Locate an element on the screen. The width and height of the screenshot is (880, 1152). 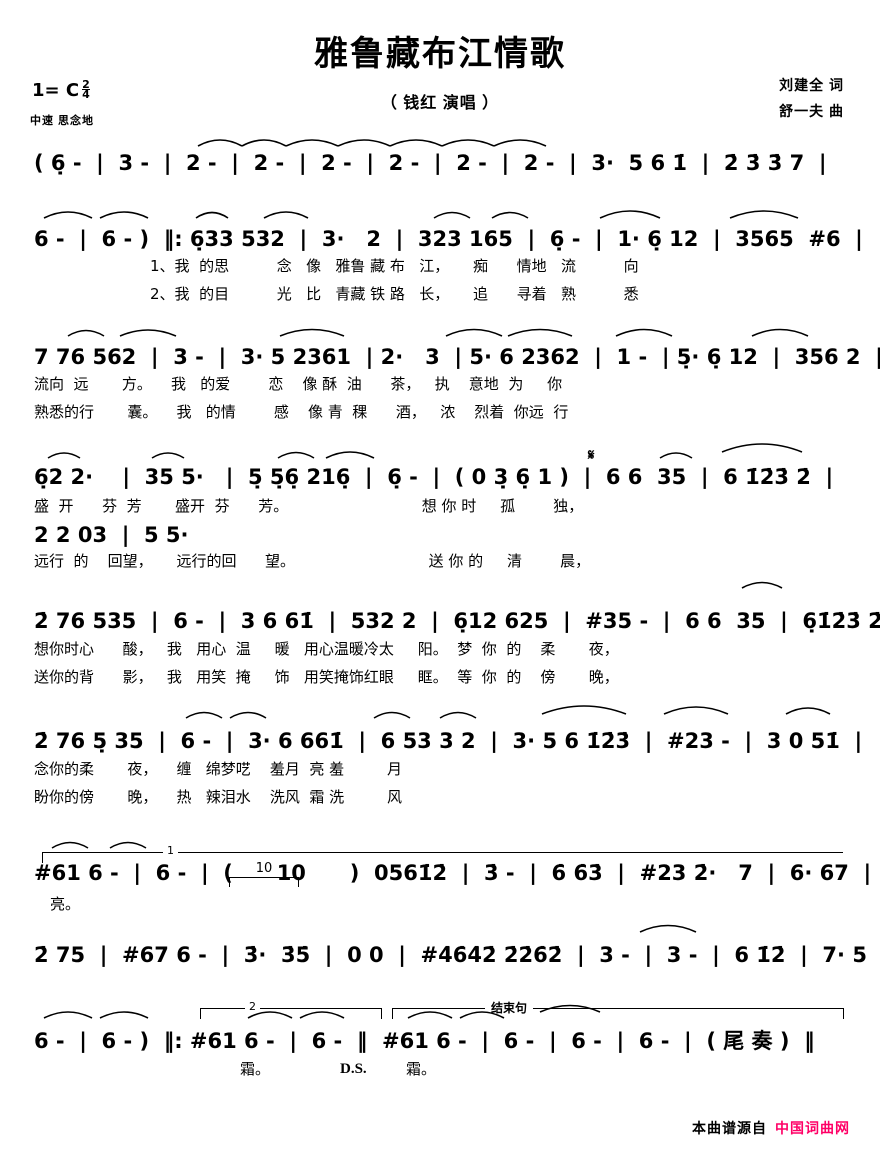
music-line-4-lyric-verse2: 远行 的 回望， 远行的回 望。 送 你 的 清 晨， is located at coordinates (312, 561).